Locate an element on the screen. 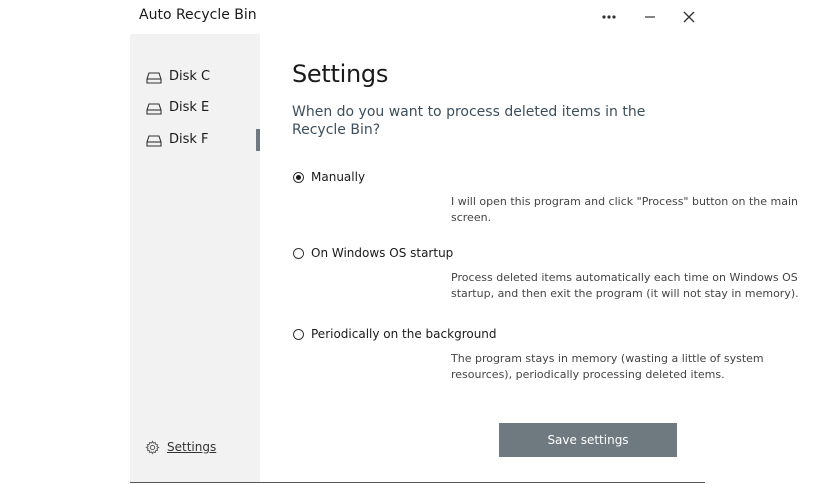 Image resolution: width=836 pixels, height=484 pixels. sidebar-item-disk-c: Disk C is located at coordinates (195, 78).